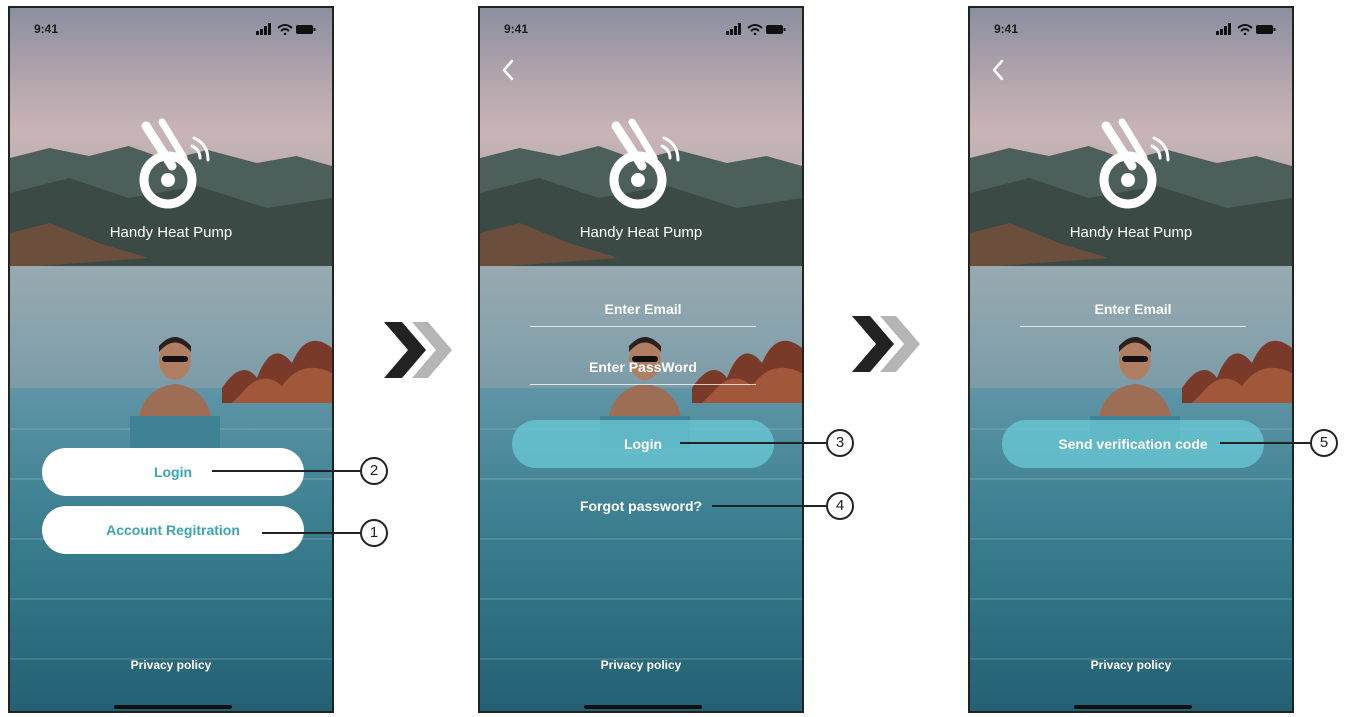 The width and height of the screenshot is (1349, 717). I want to click on callout-3: 3, so click(840, 443).